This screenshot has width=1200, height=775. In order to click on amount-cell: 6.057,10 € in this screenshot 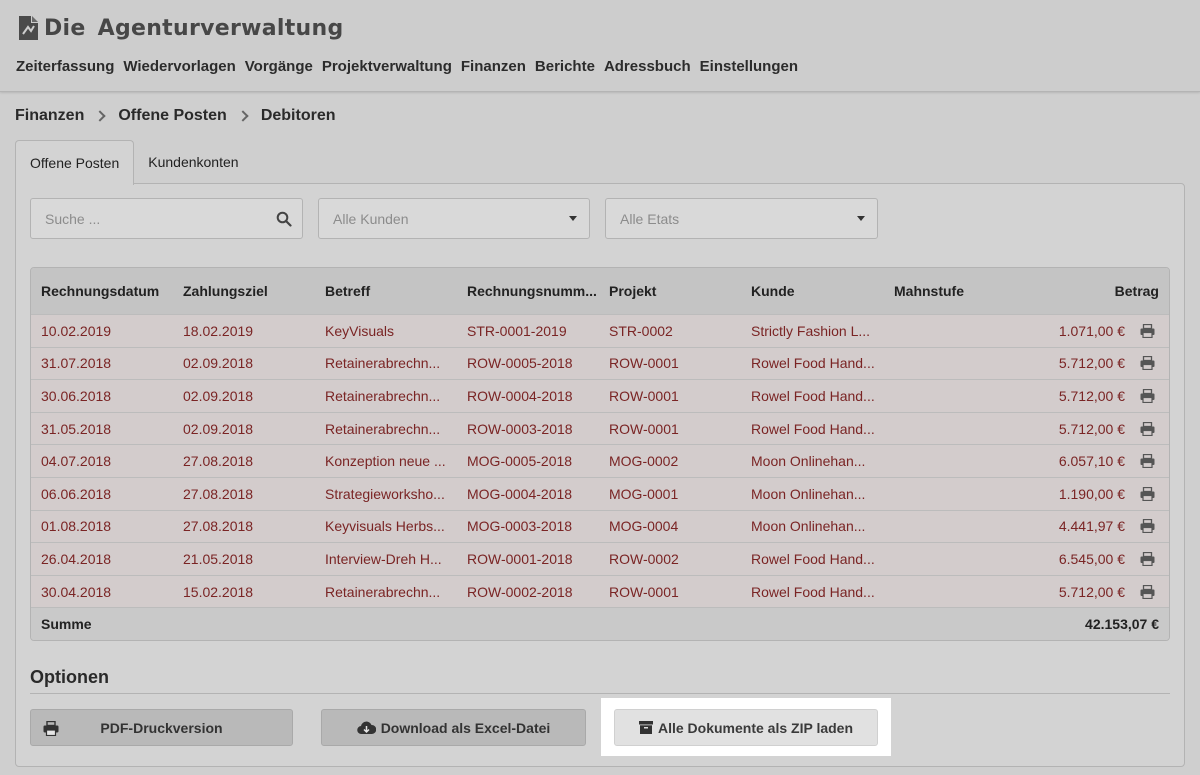, I will do `click(1097, 461)`.